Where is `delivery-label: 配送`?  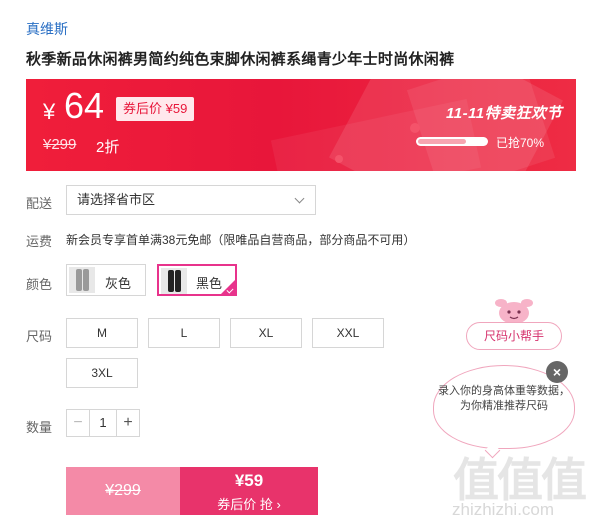
delivery-label: 配送 is located at coordinates (39, 203).